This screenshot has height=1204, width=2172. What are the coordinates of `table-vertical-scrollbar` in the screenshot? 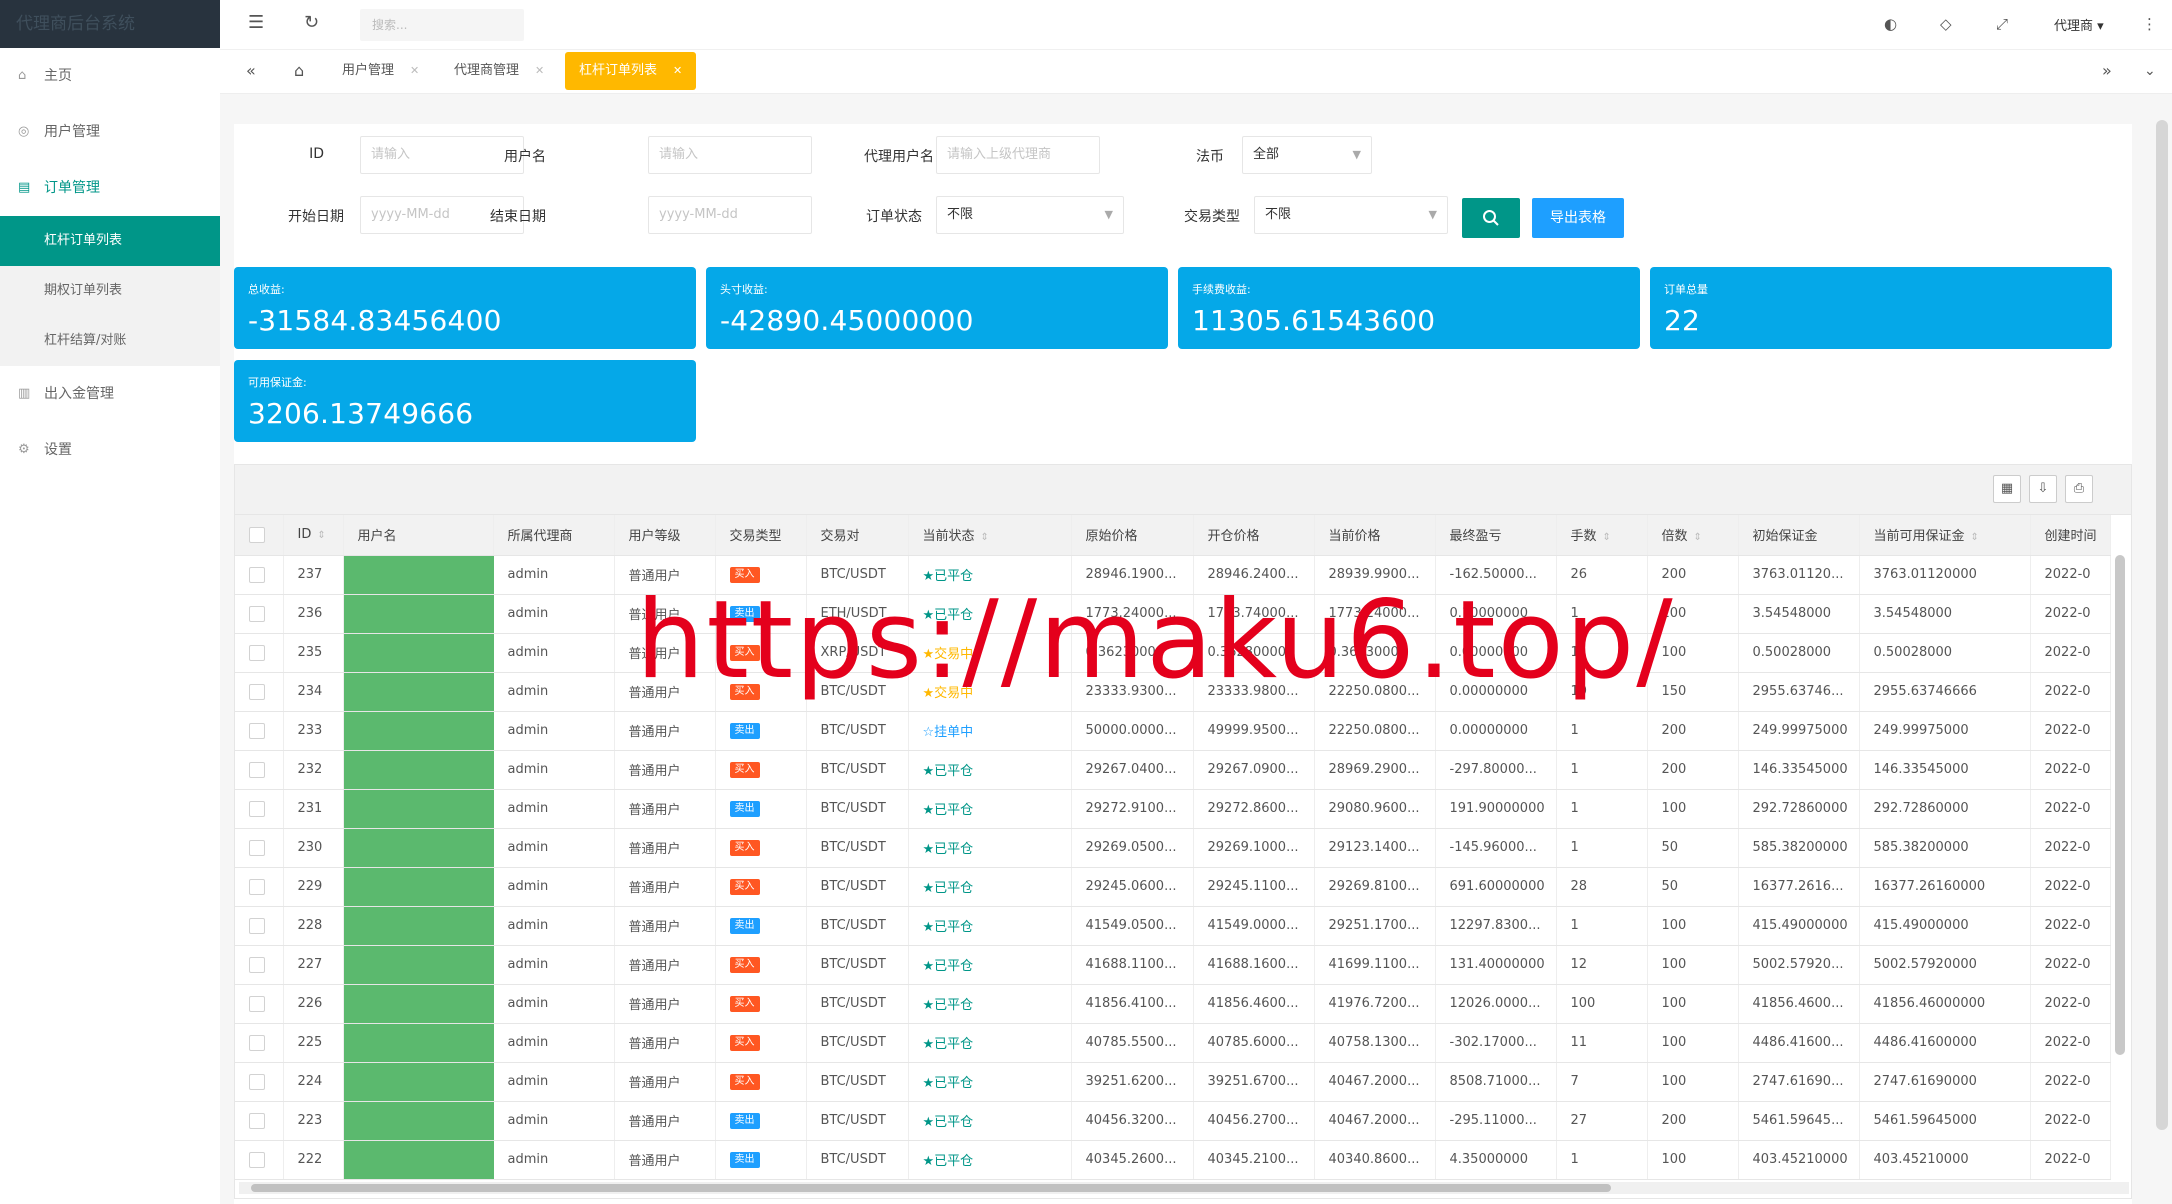 It's located at (2120, 805).